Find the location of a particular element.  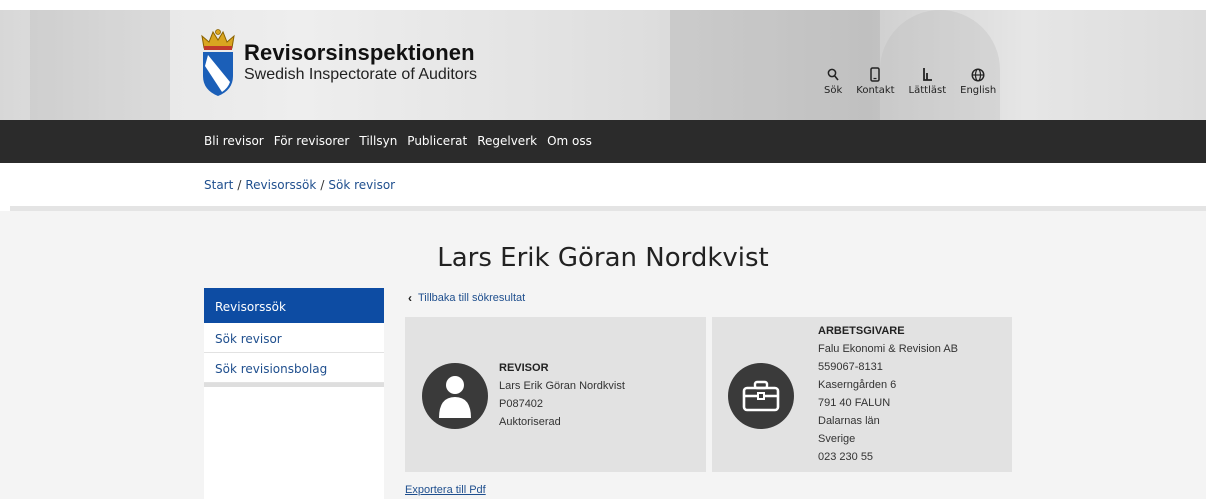

employer-heading: ARBETSGIVARE is located at coordinates (861, 331).